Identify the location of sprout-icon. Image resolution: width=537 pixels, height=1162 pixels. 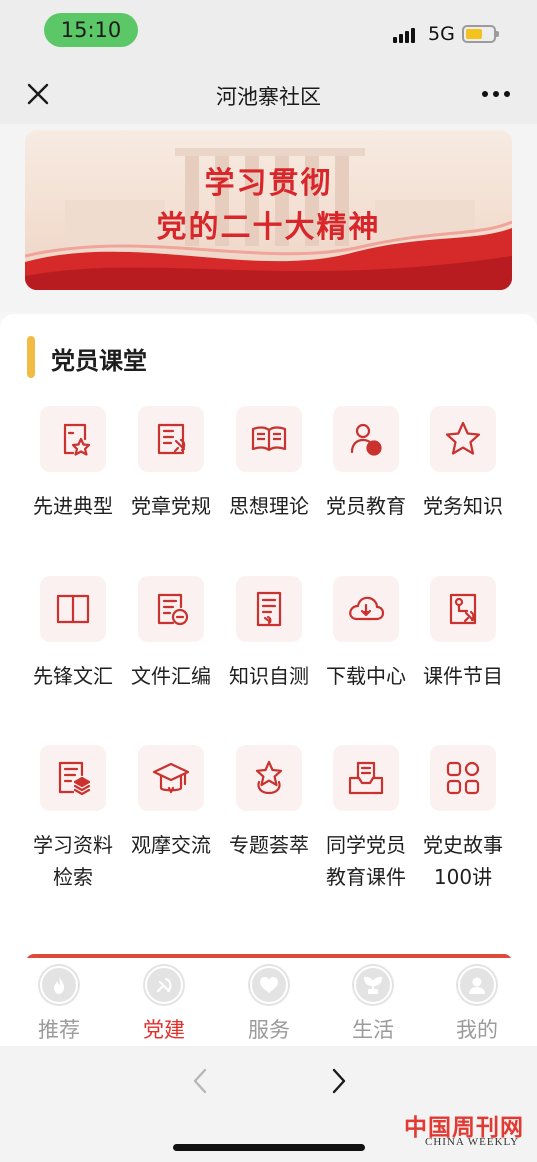
(373, 985).